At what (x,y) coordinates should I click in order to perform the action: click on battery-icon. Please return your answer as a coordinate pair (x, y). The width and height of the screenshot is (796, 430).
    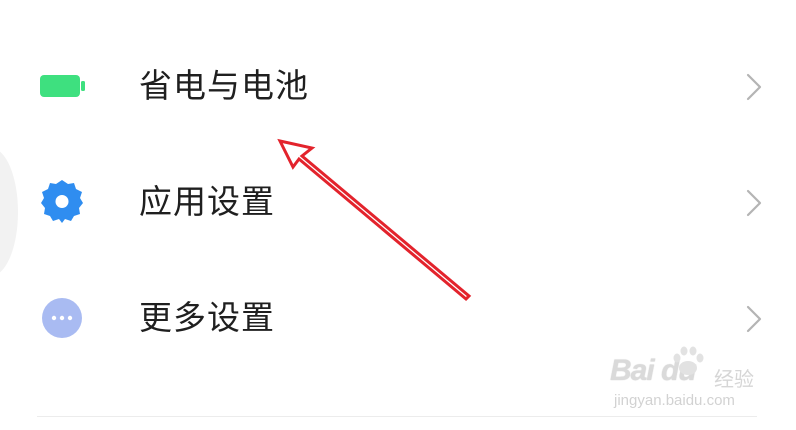
    Looking at the image, I should click on (62, 86).